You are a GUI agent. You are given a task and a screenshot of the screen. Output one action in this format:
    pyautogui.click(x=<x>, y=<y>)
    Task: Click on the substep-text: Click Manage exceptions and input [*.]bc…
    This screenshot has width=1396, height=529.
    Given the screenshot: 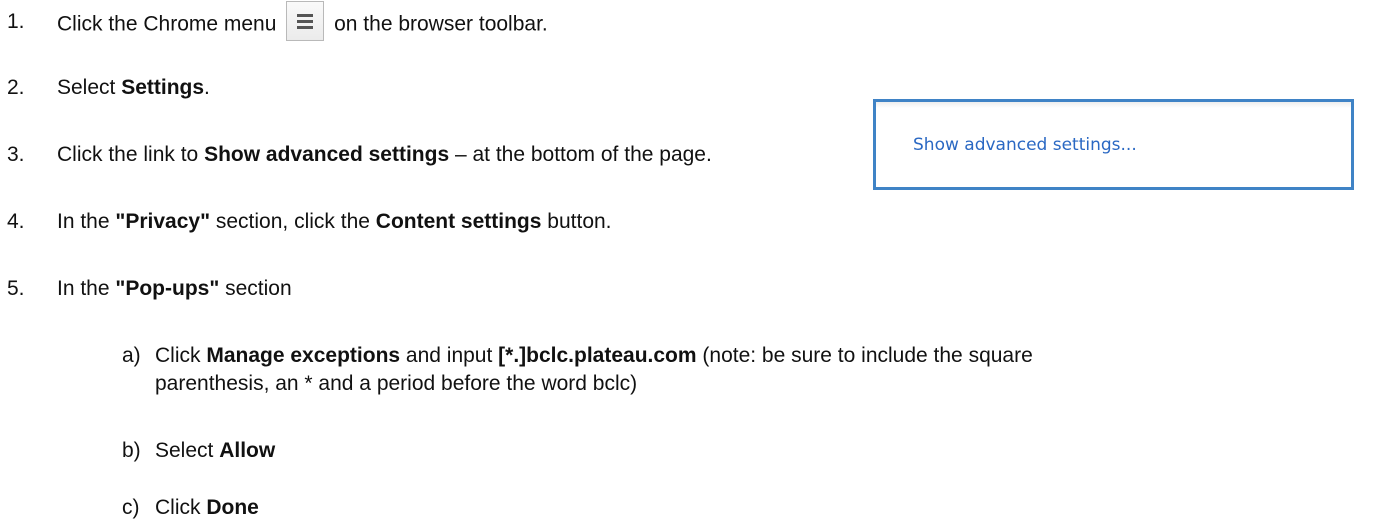 What is the action you would take?
    pyautogui.click(x=594, y=355)
    